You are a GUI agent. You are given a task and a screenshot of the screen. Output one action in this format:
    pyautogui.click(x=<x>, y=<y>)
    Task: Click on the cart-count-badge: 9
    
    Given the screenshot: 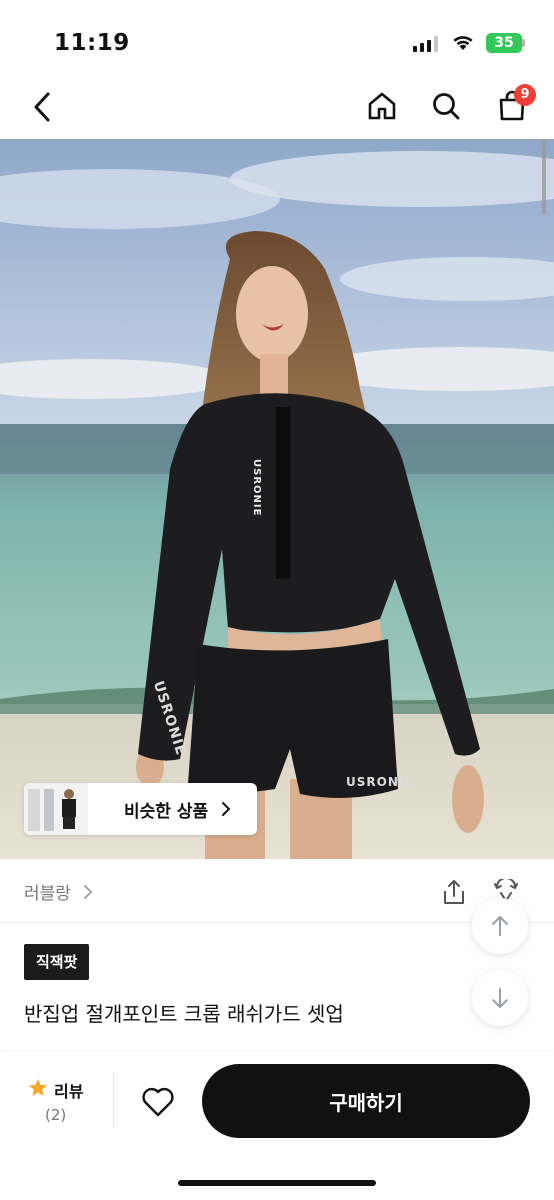 What is the action you would take?
    pyautogui.click(x=525, y=95)
    